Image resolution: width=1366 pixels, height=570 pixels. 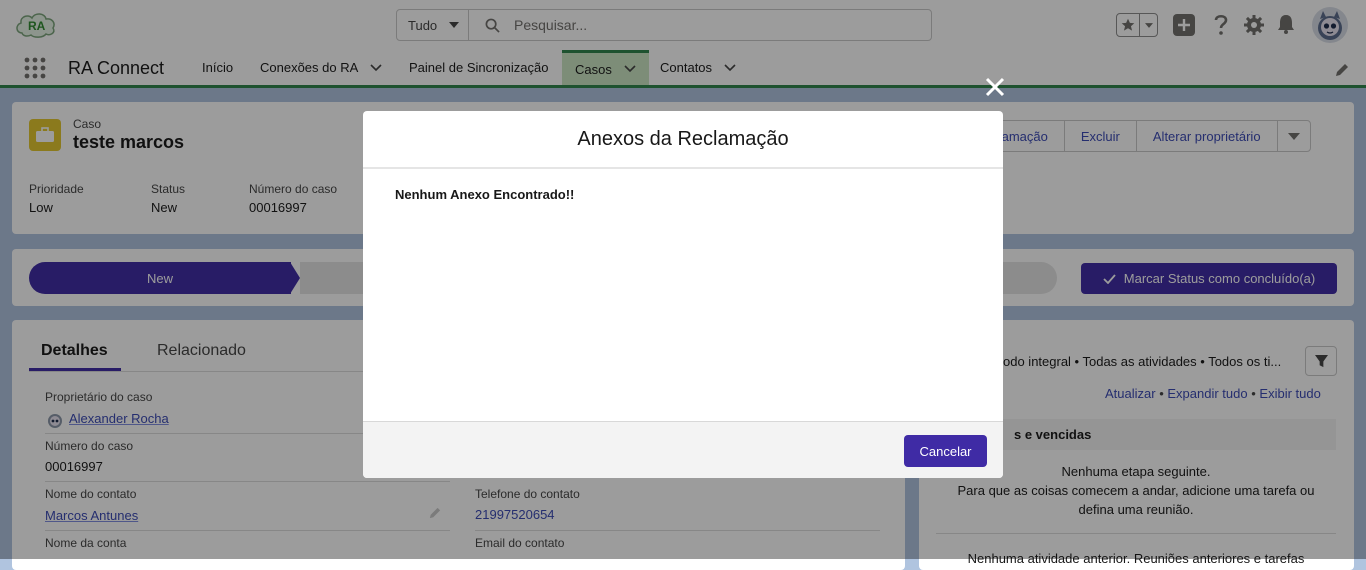 I want to click on modal-title: Anexos da Reclamação, so click(x=683, y=138).